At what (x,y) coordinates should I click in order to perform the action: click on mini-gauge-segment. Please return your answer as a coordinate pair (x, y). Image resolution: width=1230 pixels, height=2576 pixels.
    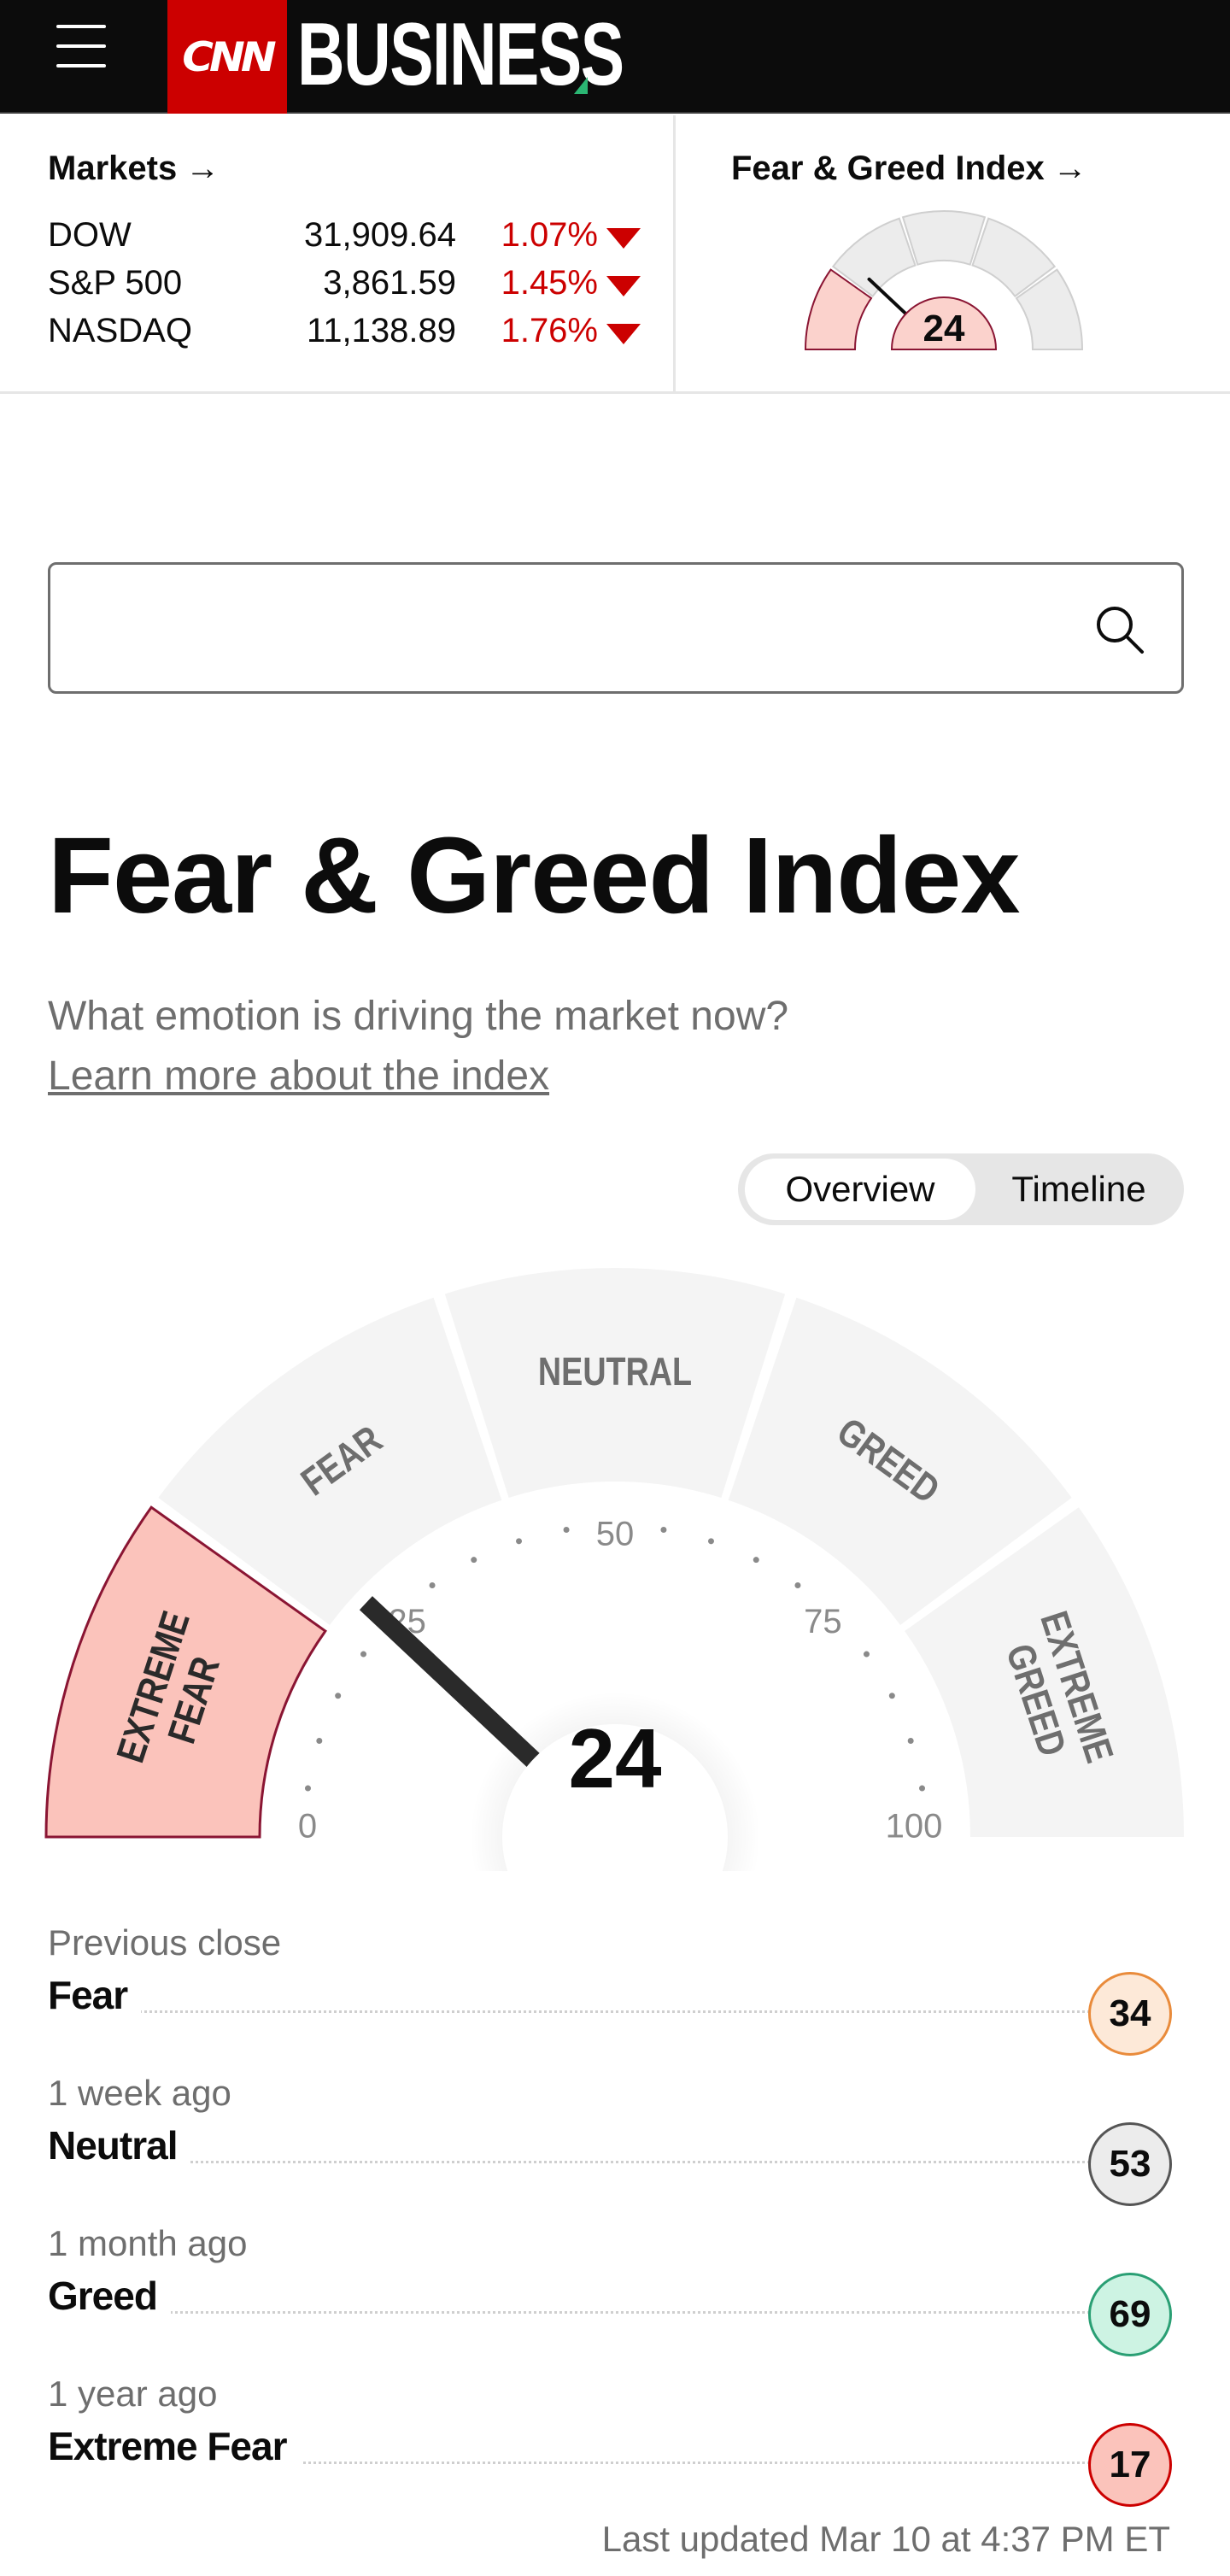
    Looking at the image, I should click on (944, 238).